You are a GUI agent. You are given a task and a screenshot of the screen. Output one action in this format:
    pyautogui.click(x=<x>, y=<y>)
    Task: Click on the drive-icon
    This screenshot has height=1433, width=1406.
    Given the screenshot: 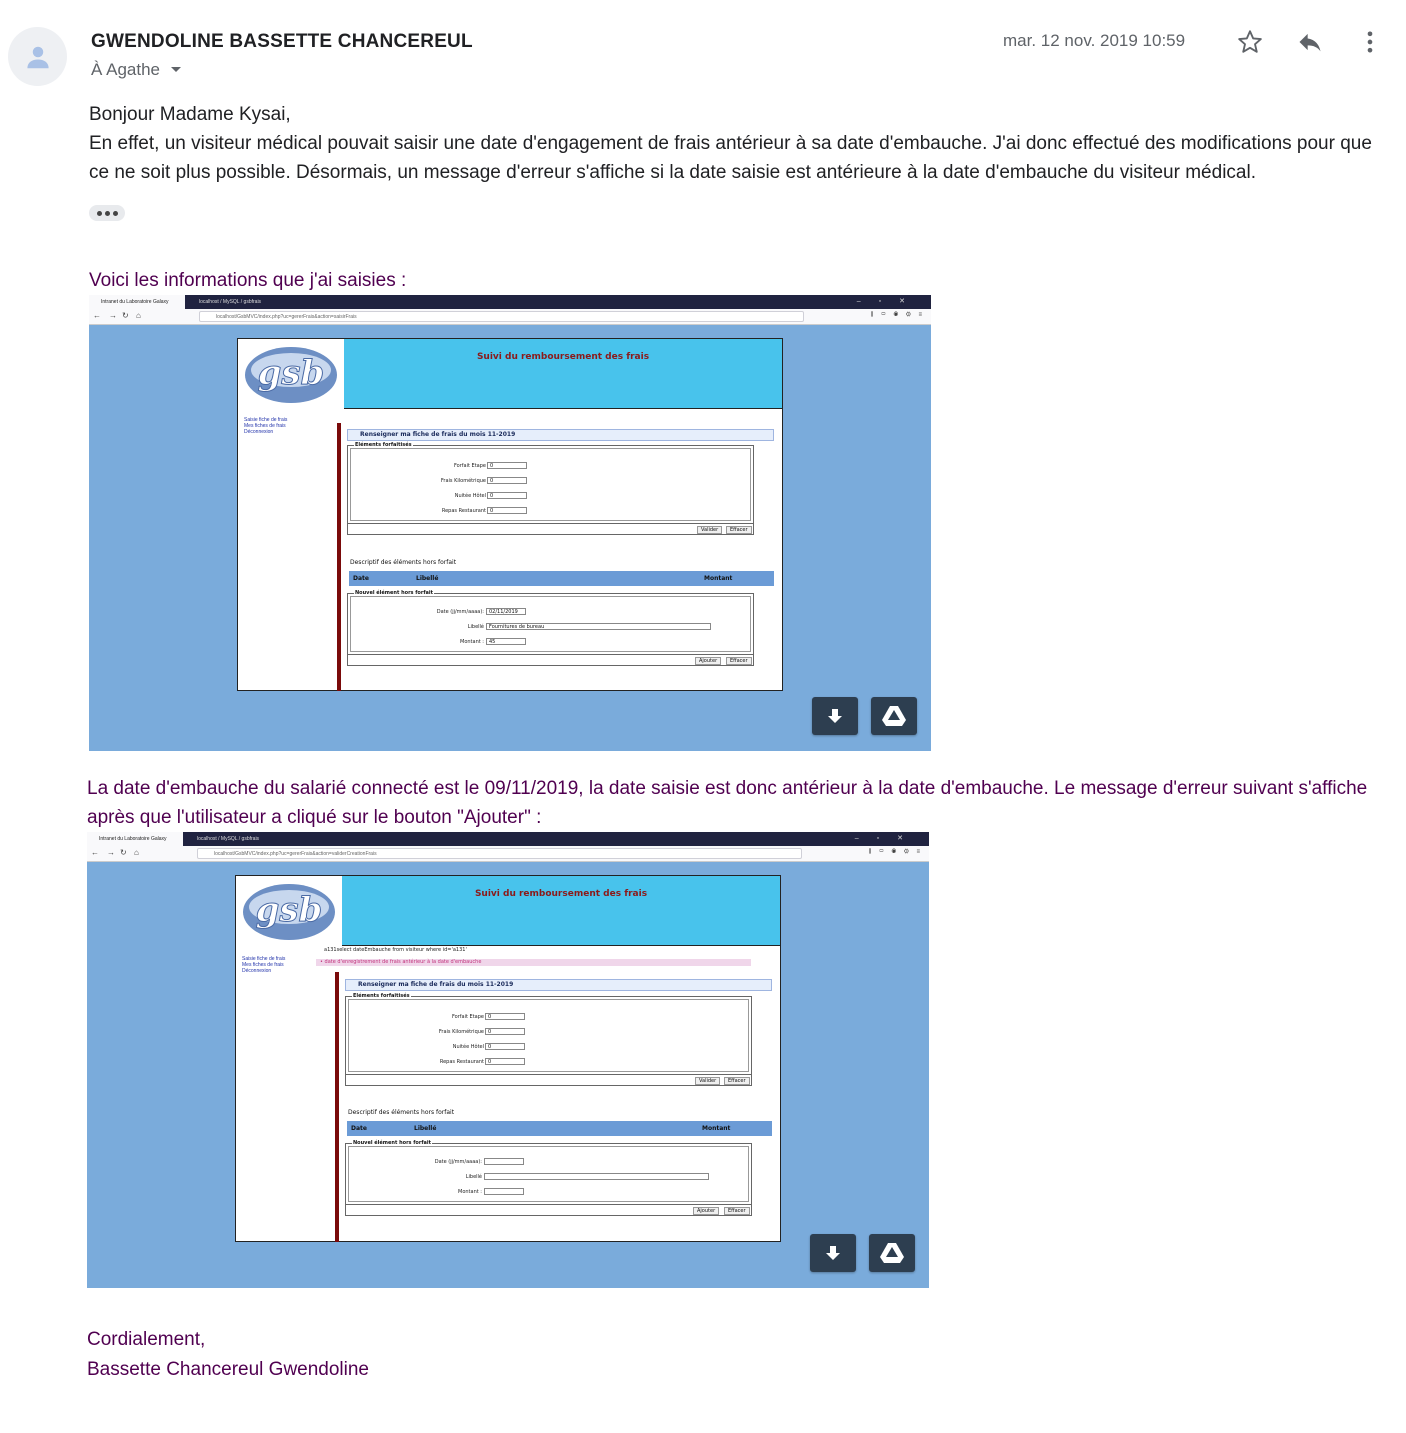 What is the action you would take?
    pyautogui.click(x=894, y=716)
    